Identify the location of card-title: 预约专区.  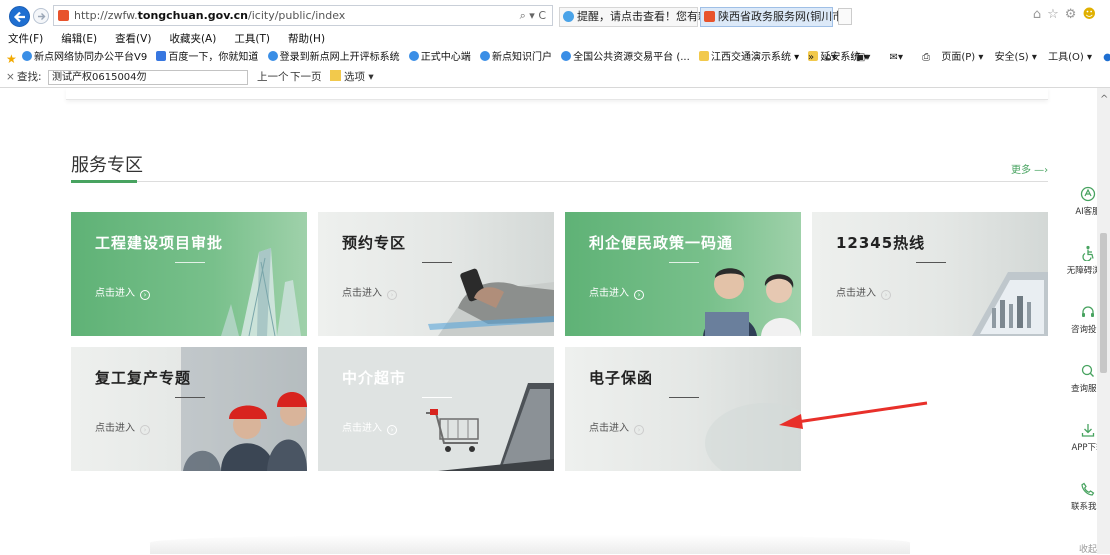
(374, 243).